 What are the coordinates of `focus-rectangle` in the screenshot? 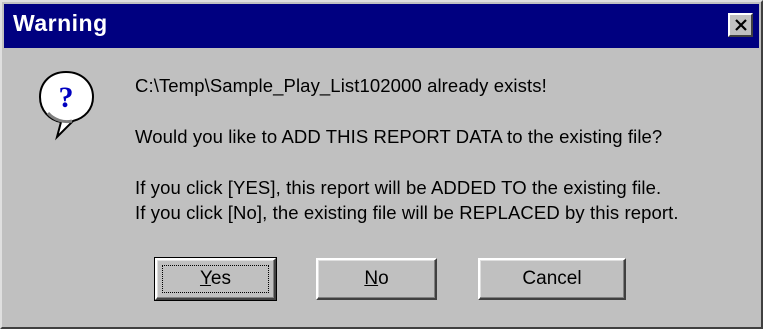 It's located at (215, 279).